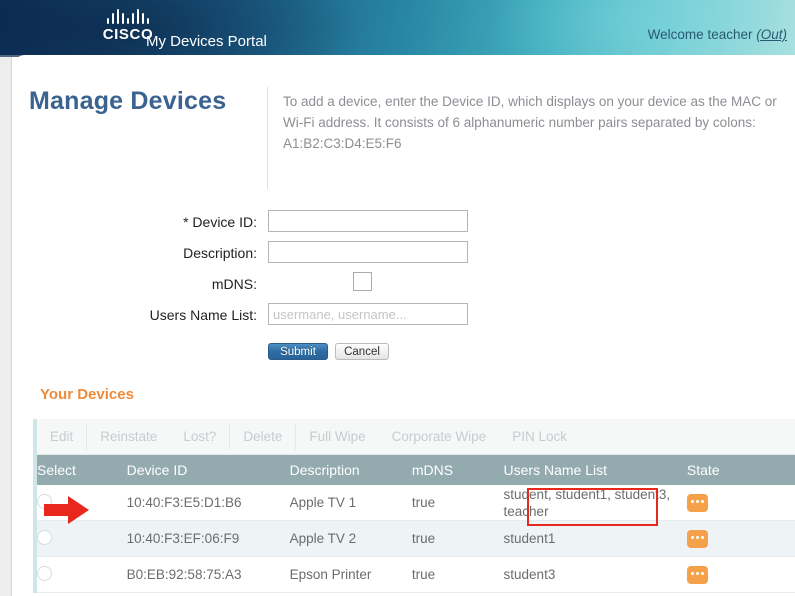 This screenshot has width=795, height=596. I want to click on toolbar-button-delete: Delete, so click(262, 437).